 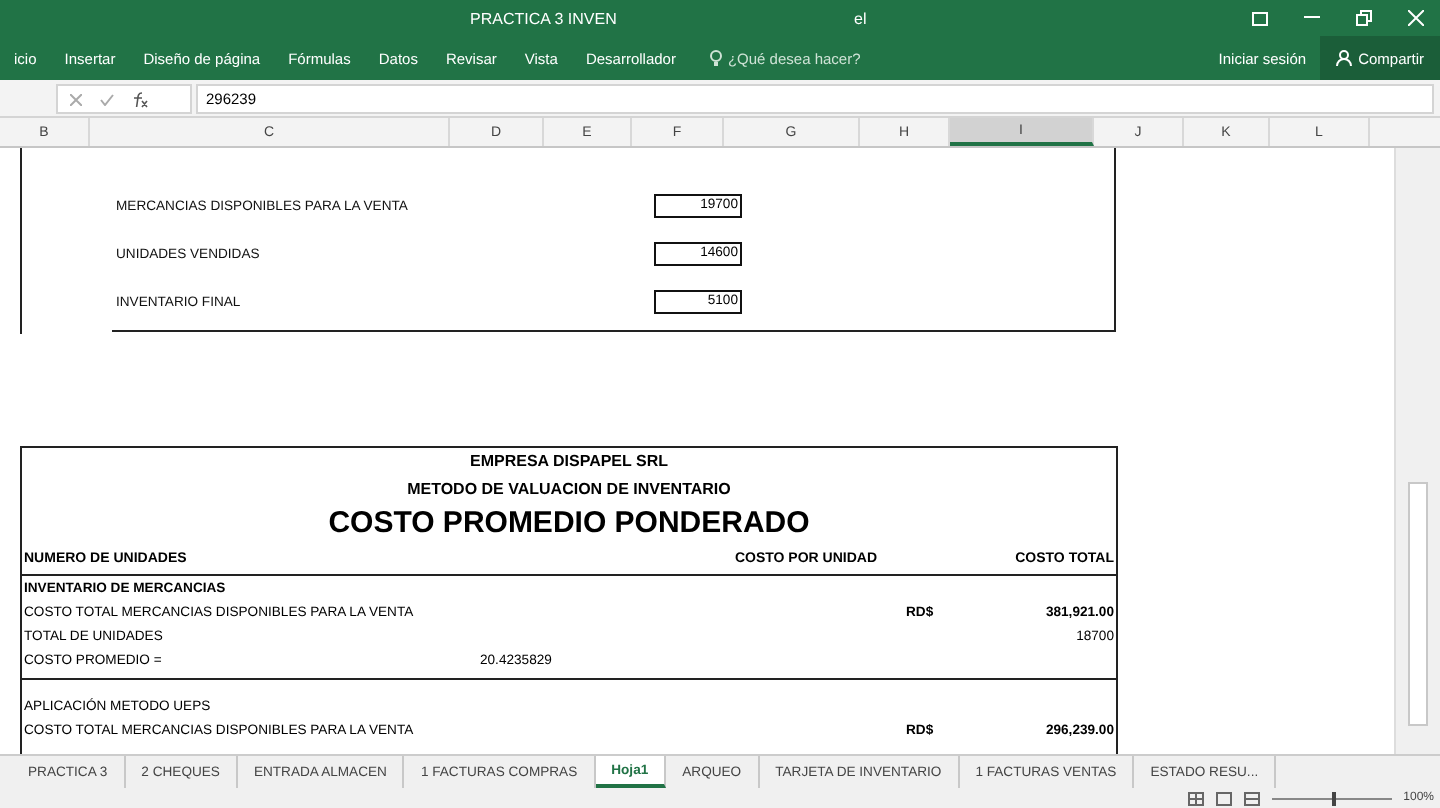 I want to click on lightbulb-icon, so click(x=715, y=58).